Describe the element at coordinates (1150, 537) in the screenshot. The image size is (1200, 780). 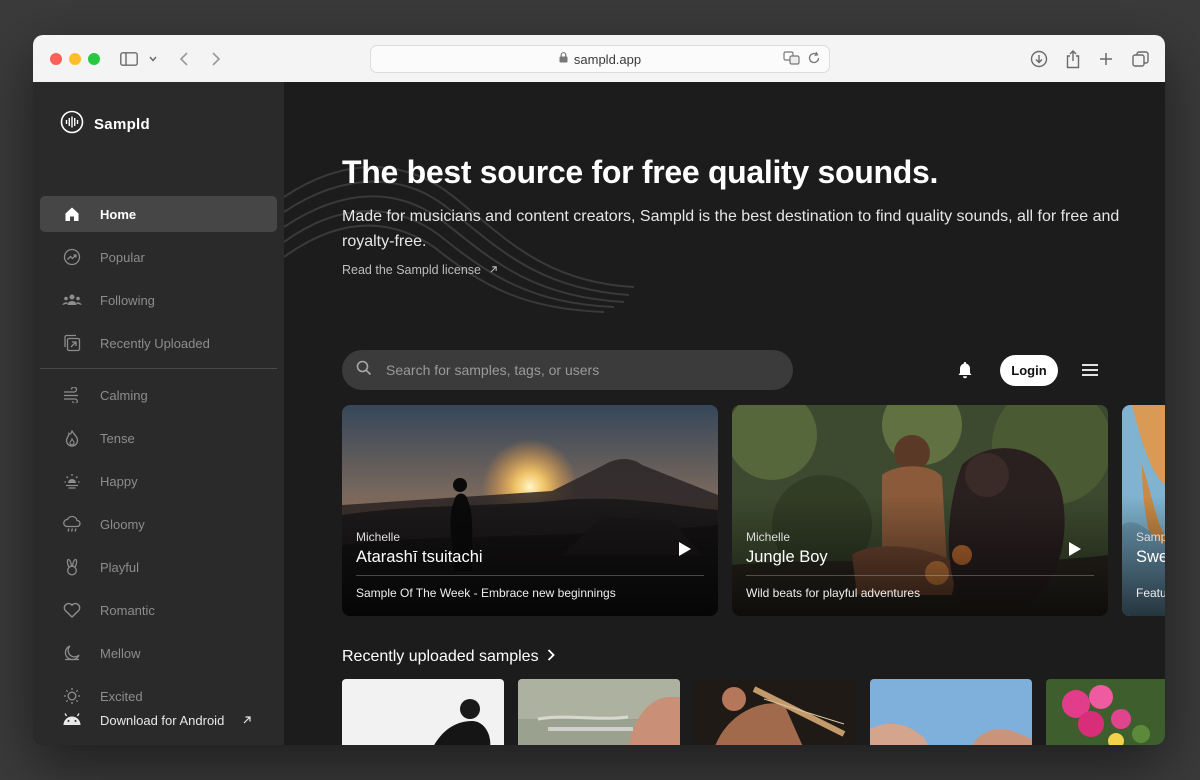
I see `card-author: Samp` at that location.